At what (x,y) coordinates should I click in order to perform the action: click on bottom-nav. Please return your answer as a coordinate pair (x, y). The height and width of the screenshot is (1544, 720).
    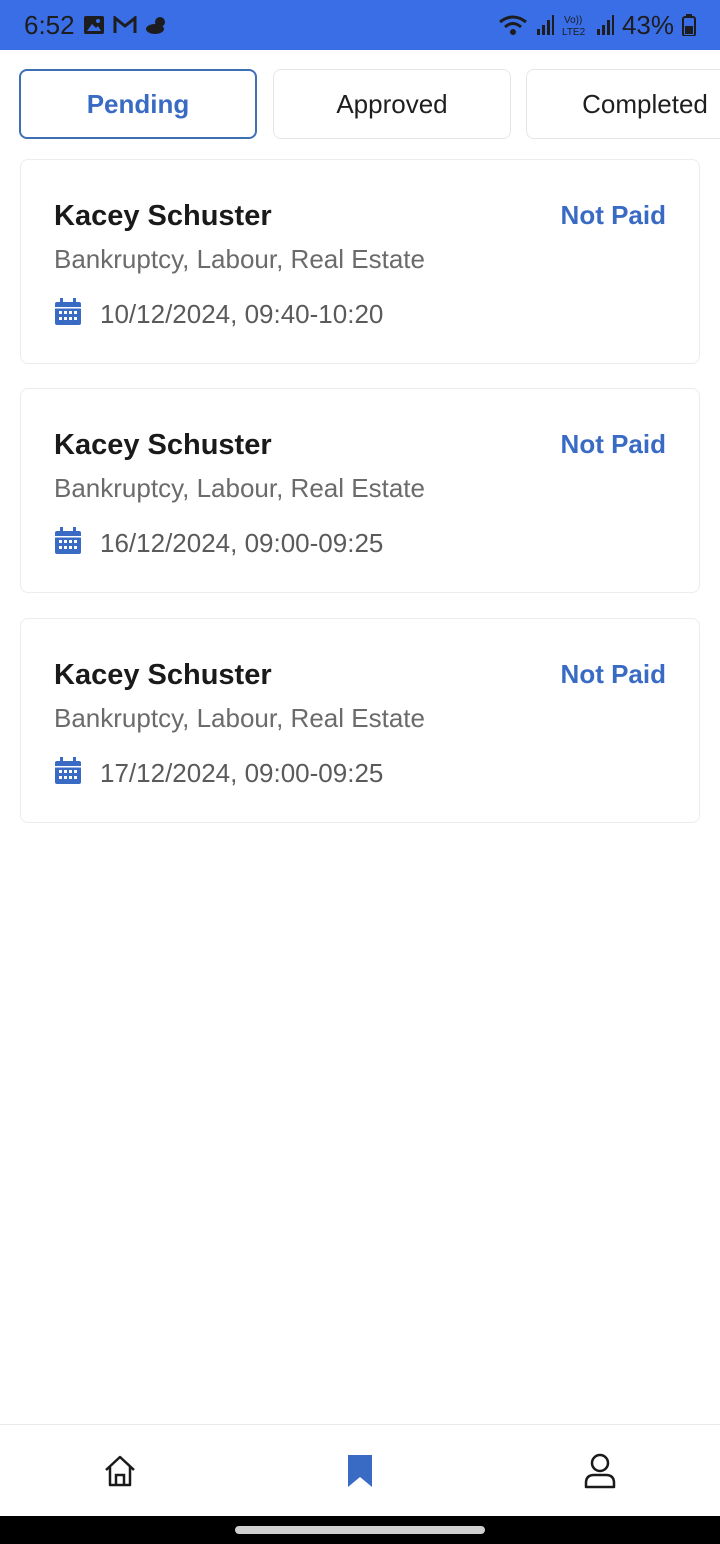
    Looking at the image, I should click on (360, 1470).